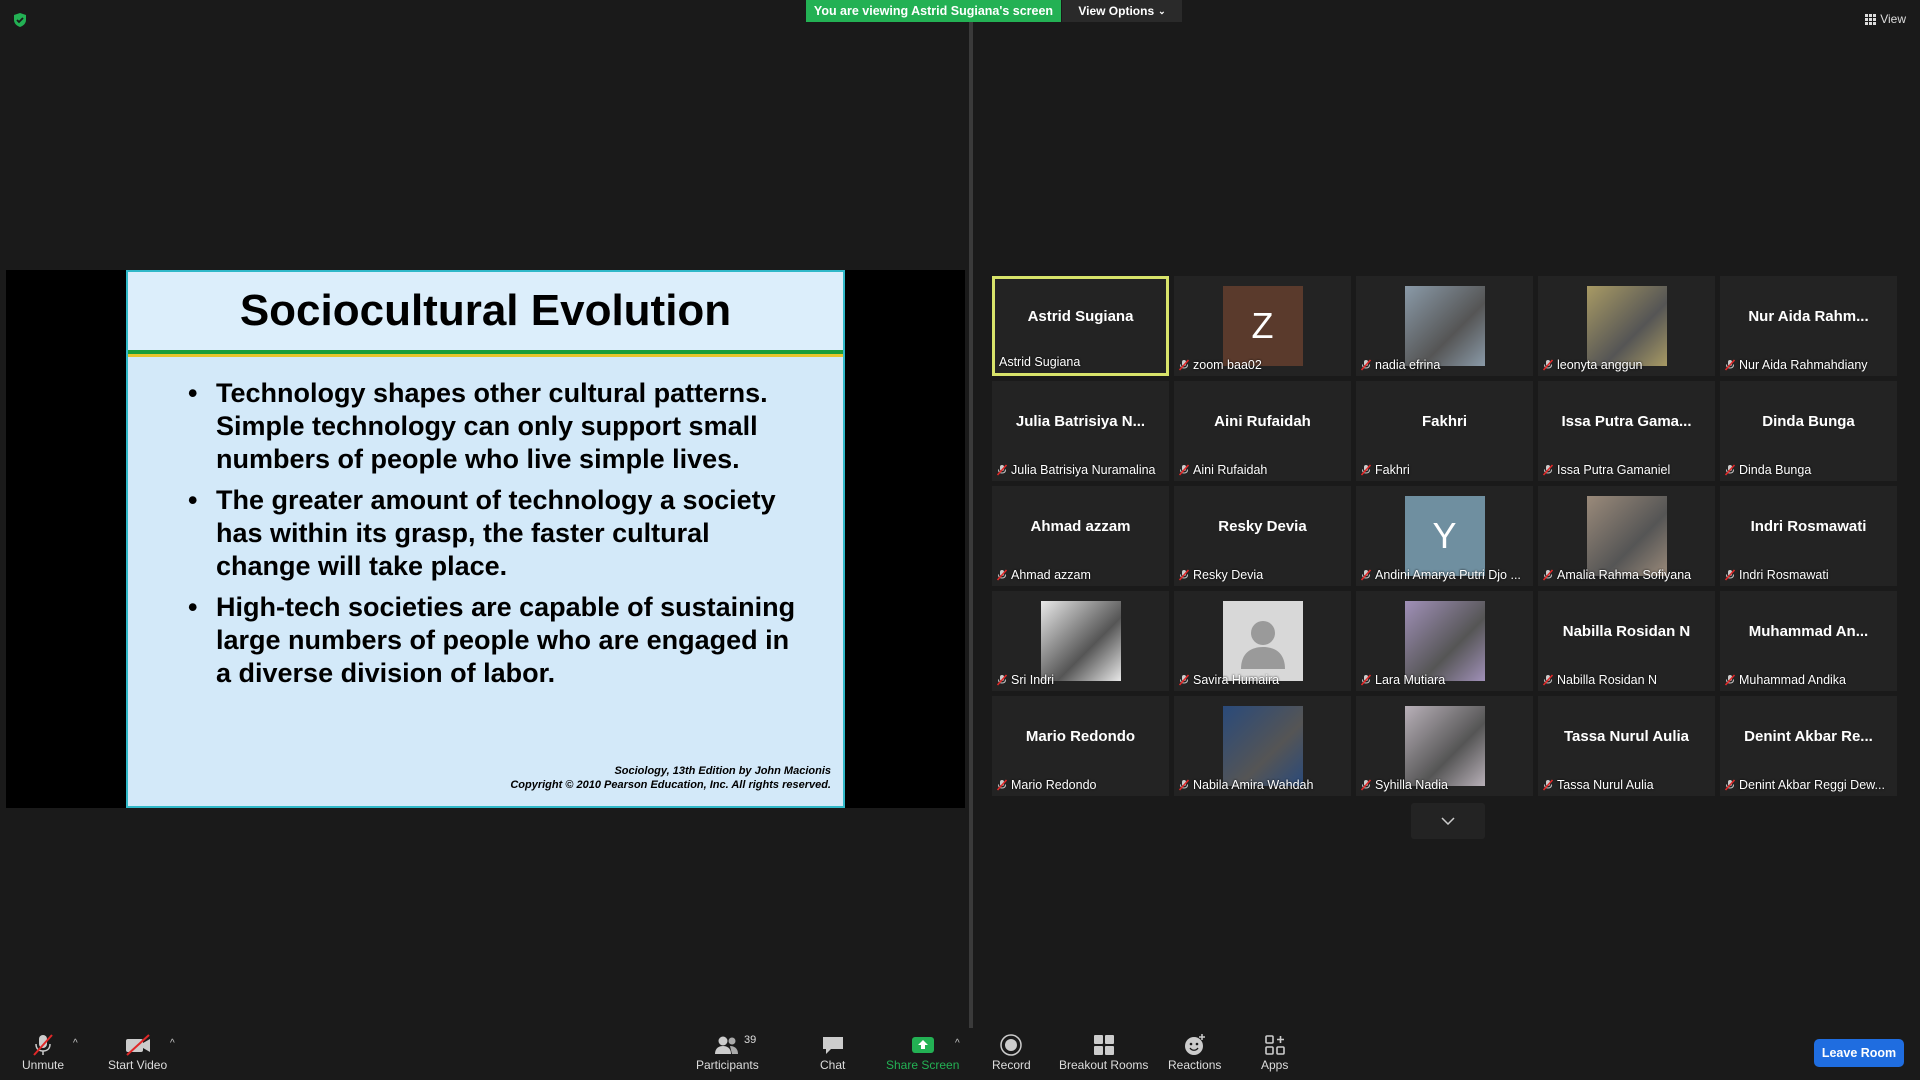  I want to click on share-screen-button: Share Screen, so click(922, 1052).